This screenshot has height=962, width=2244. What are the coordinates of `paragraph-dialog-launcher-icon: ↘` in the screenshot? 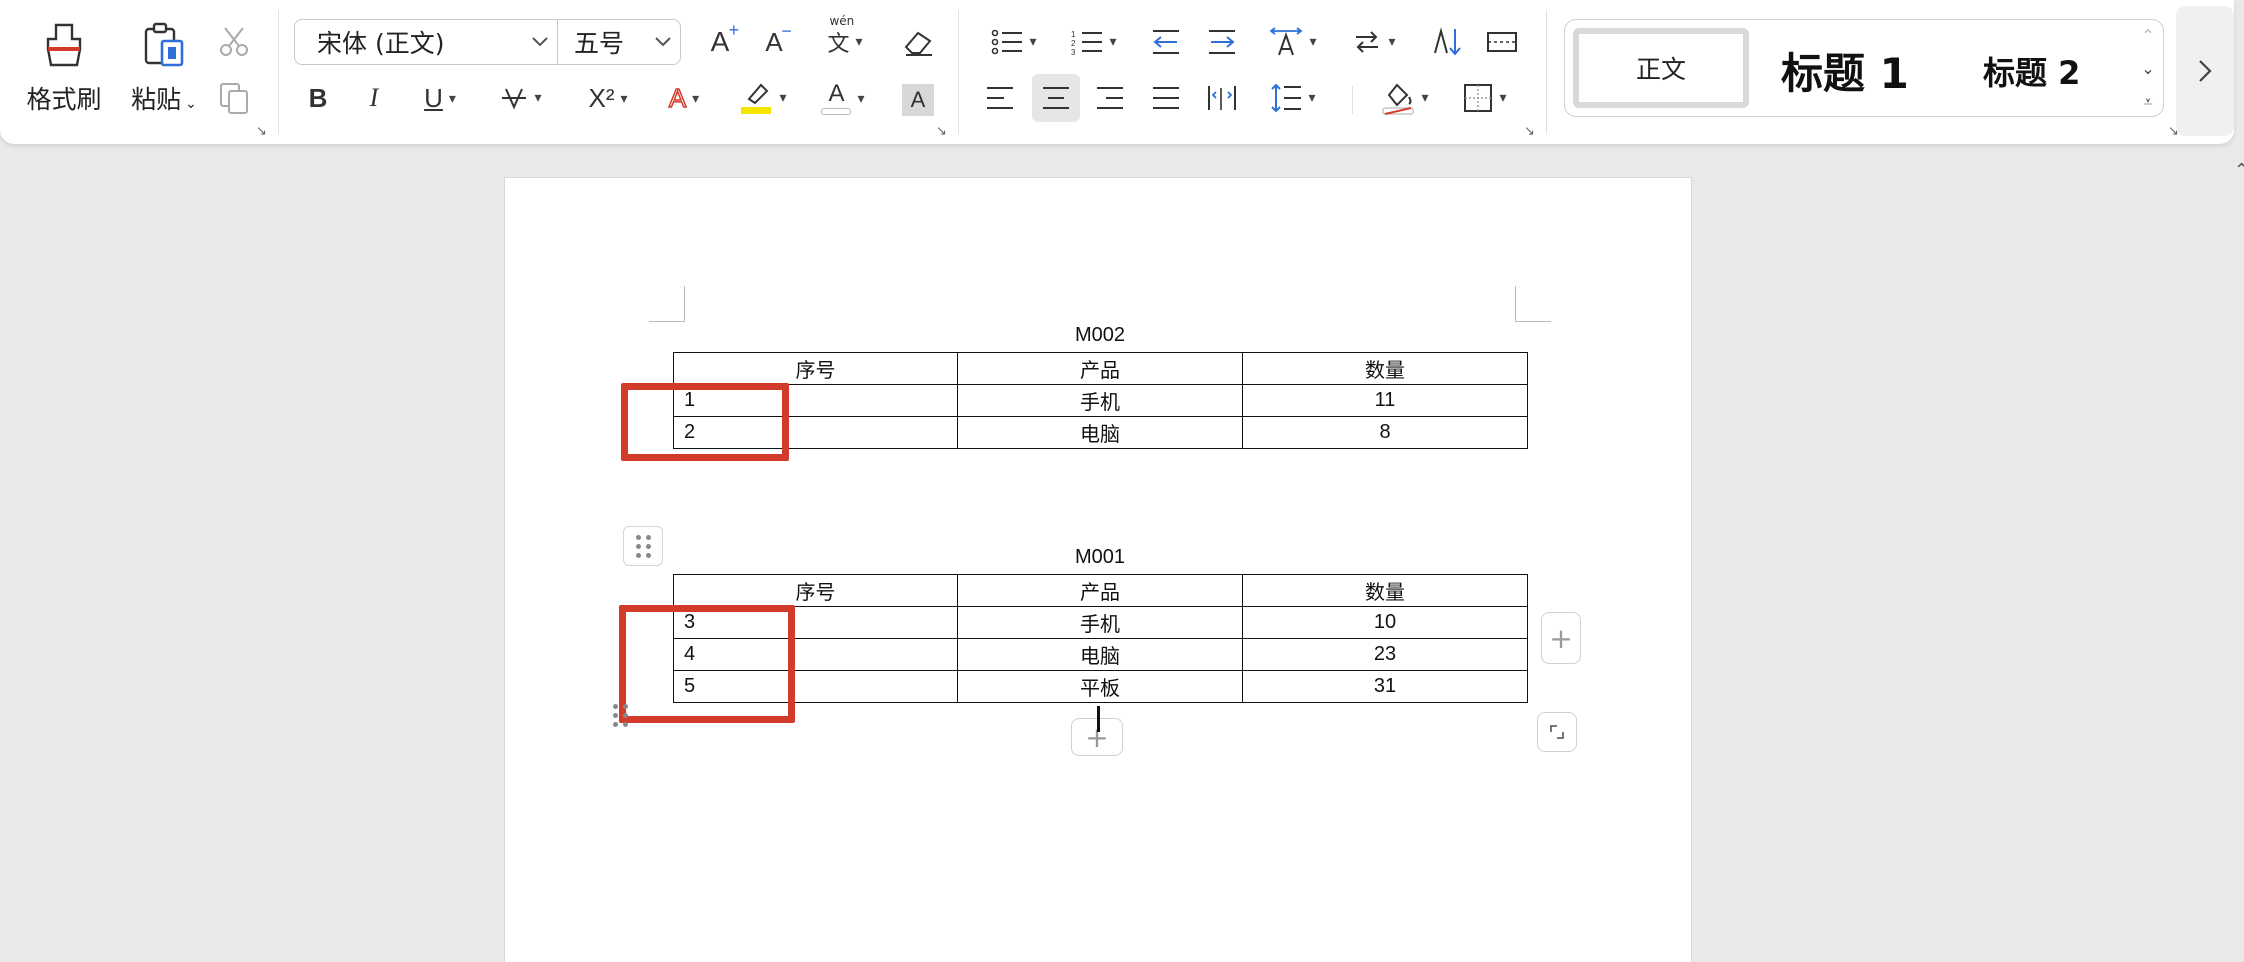 It's located at (1529, 131).